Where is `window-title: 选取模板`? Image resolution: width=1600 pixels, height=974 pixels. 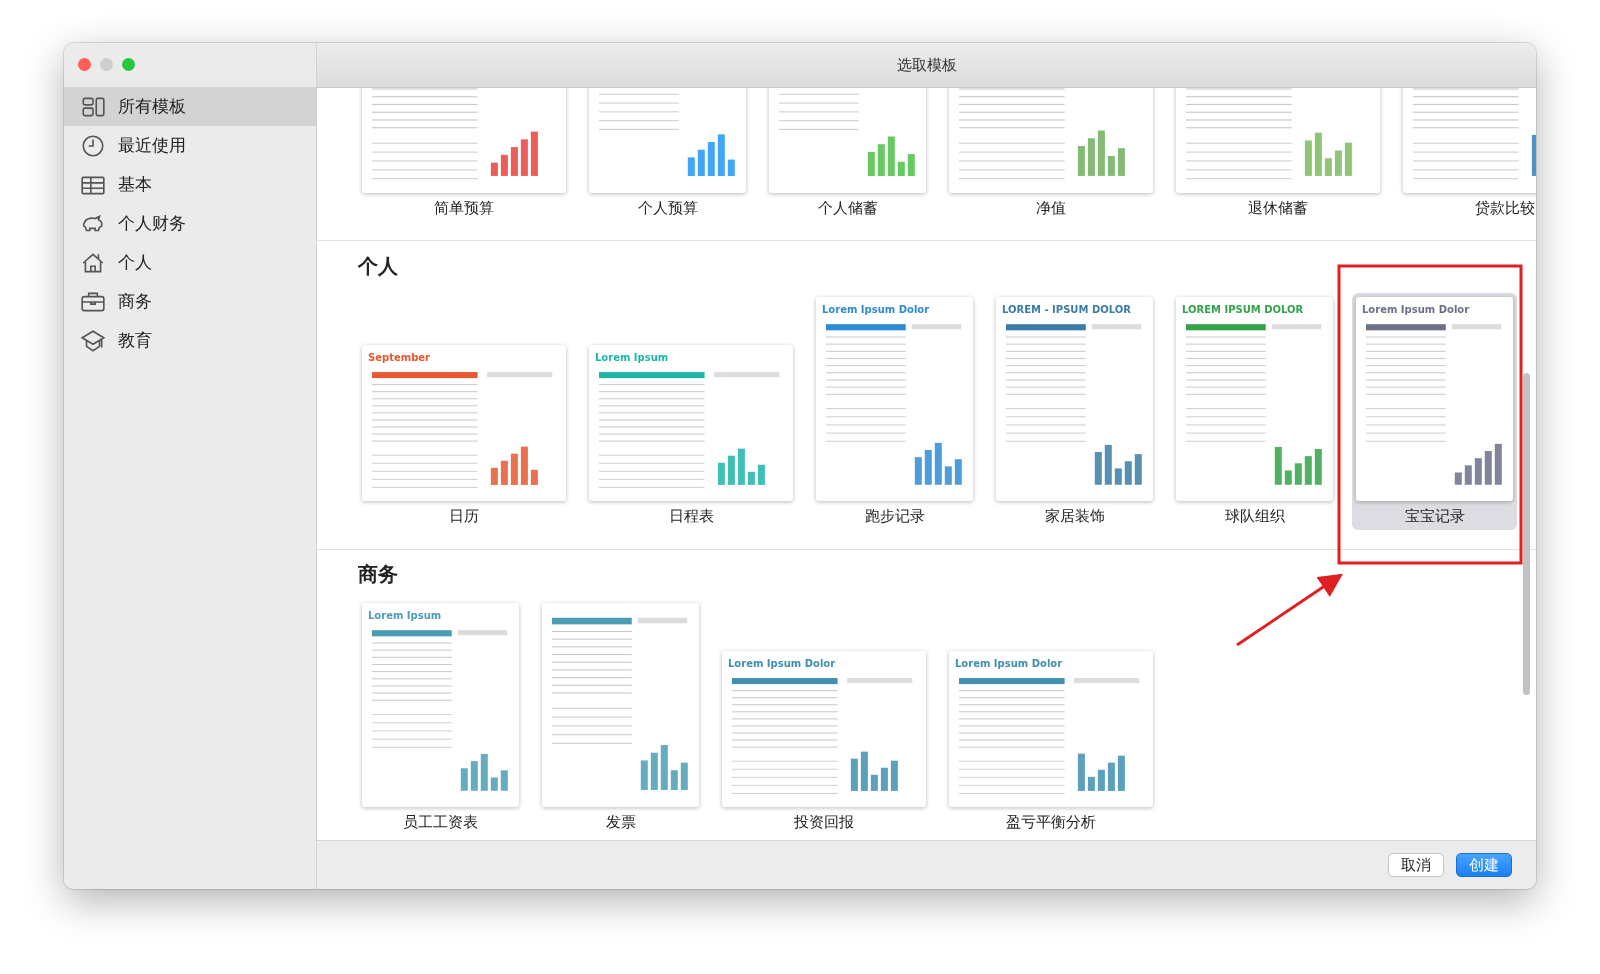 window-title: 选取模板 is located at coordinates (926, 65).